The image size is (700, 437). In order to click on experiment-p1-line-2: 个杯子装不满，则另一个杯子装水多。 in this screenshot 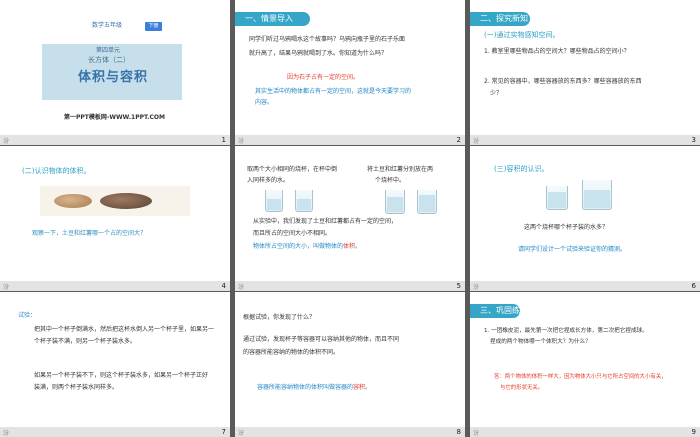, I will do `click(85, 341)`.